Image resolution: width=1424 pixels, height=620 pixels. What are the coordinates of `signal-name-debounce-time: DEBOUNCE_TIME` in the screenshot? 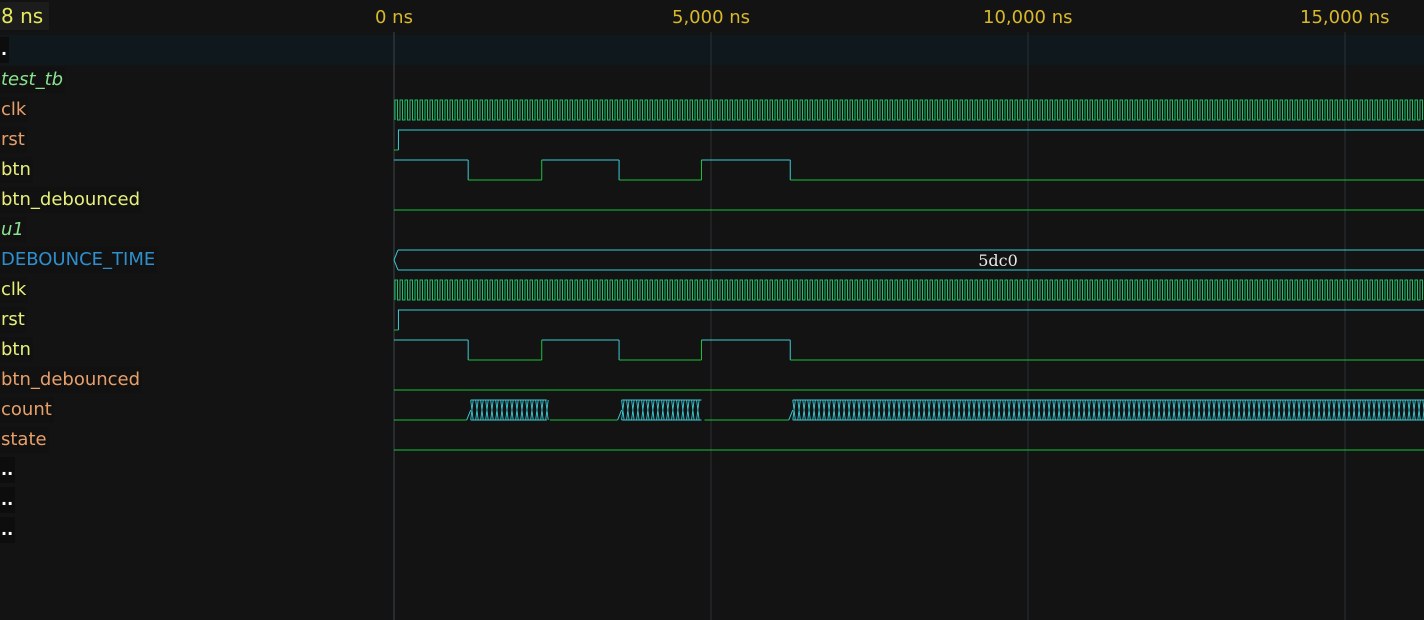 It's located at (79, 260).